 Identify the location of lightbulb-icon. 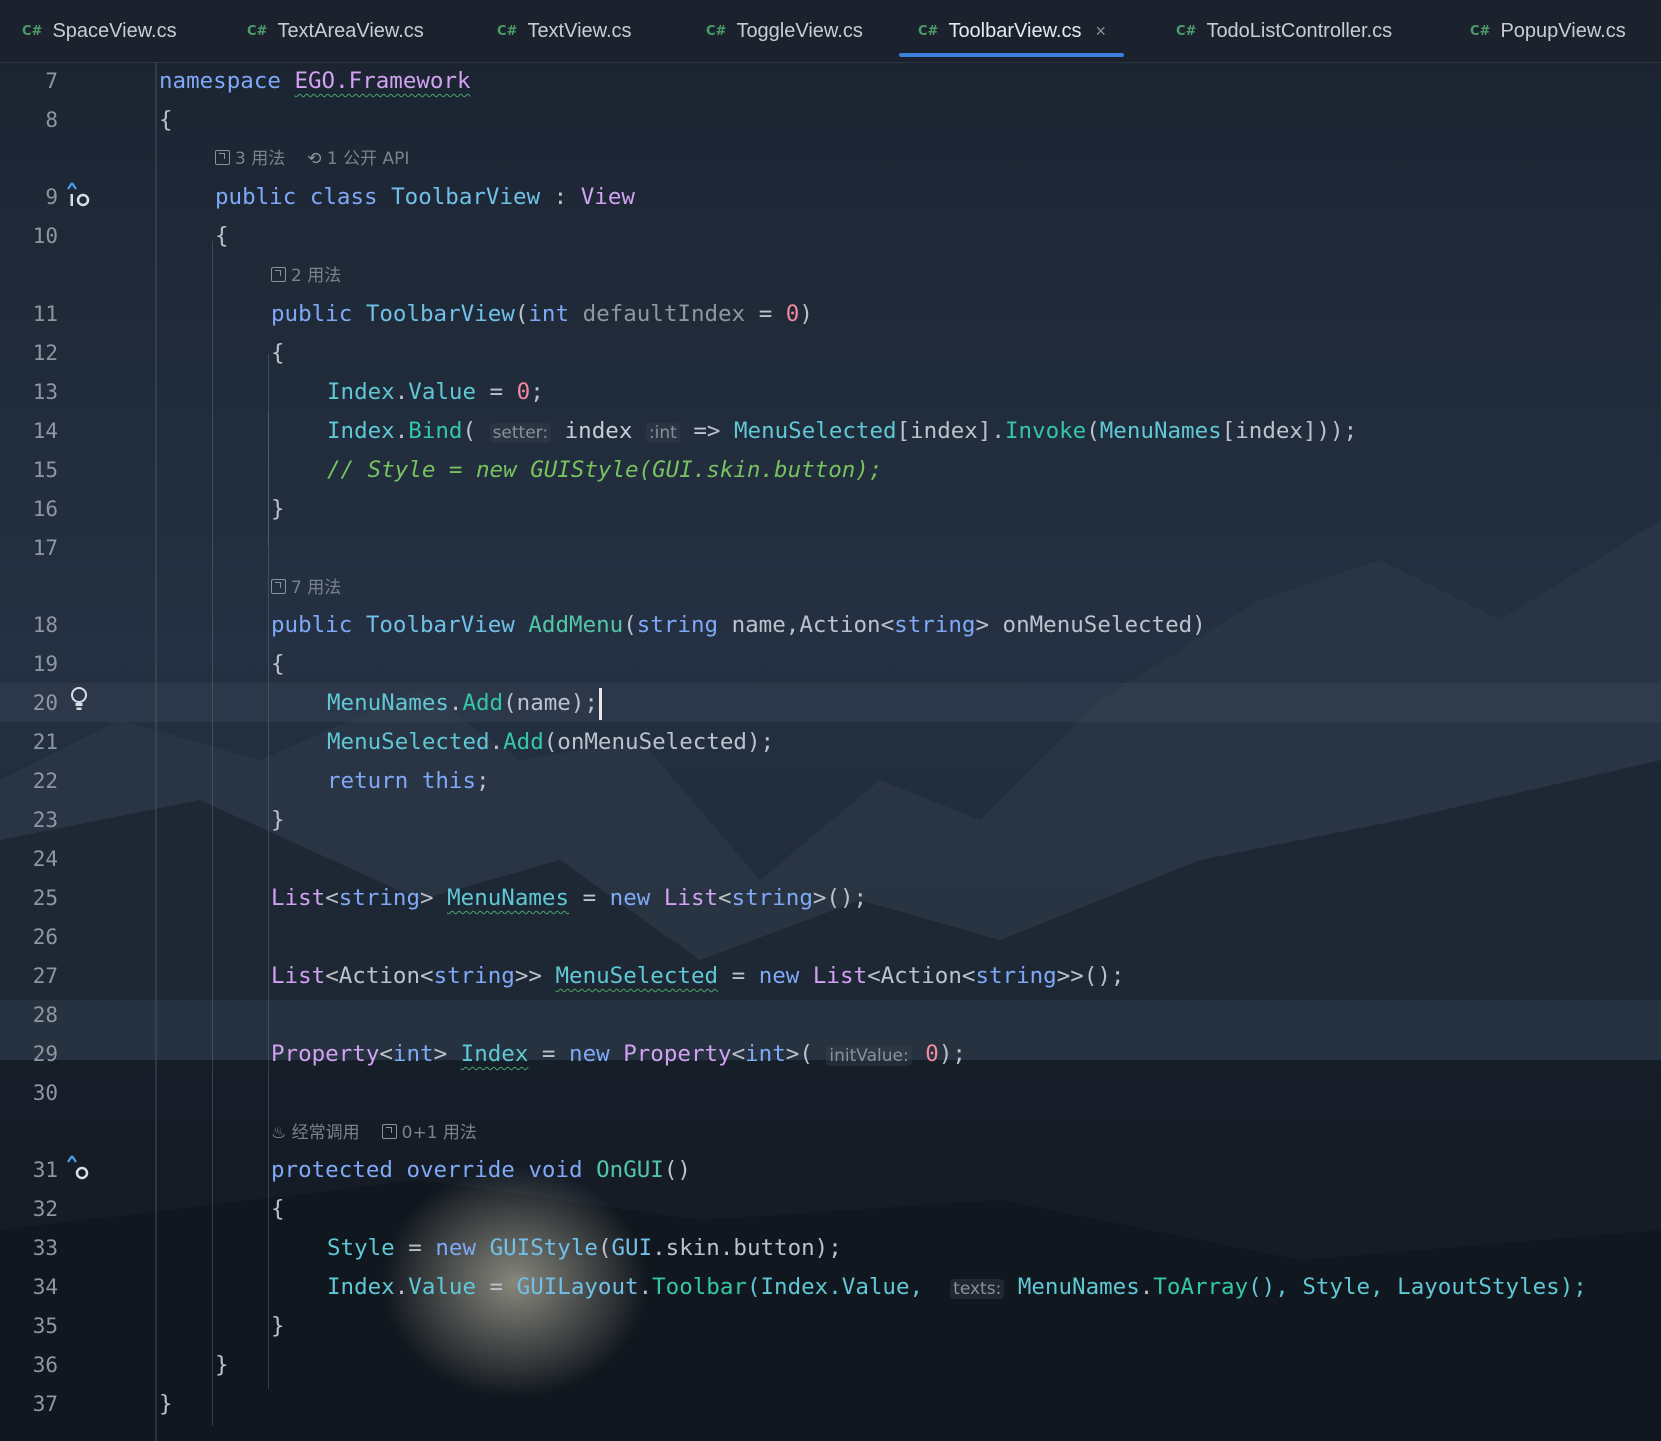
(79, 701).